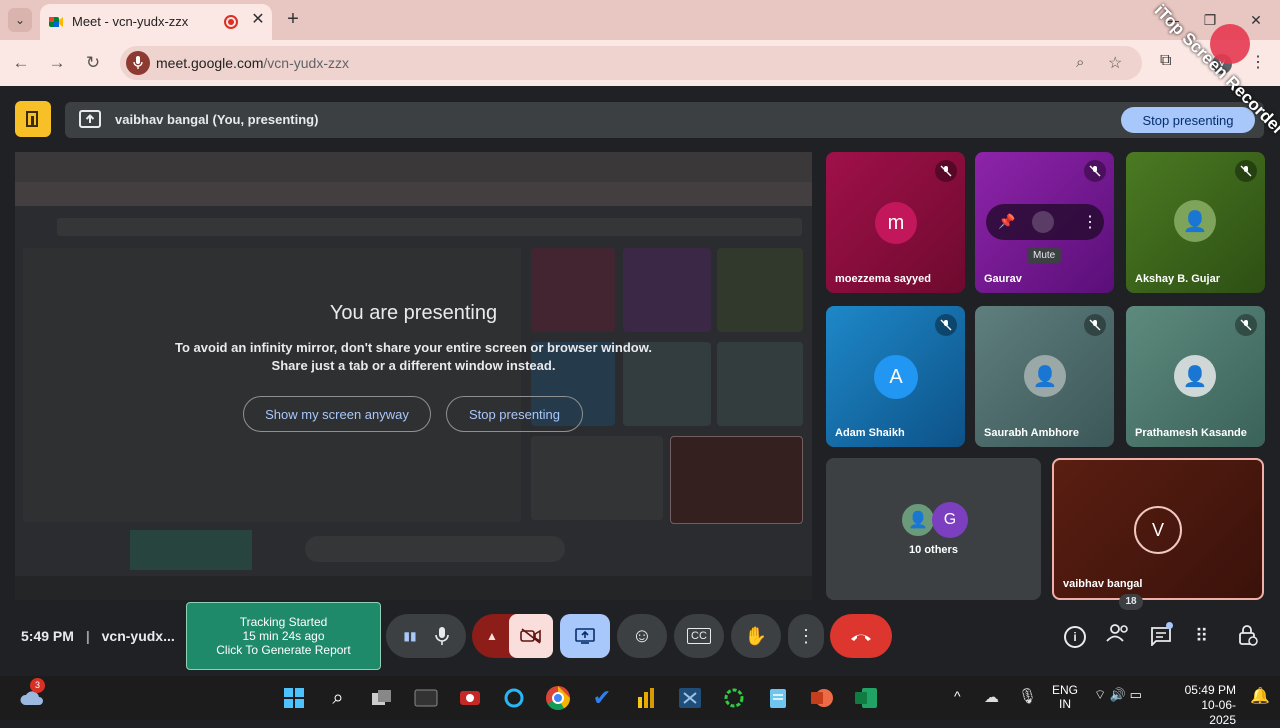 The width and height of the screenshot is (1280, 728). What do you see at coordinates (56, 22) in the screenshot?
I see `meet-favicon-icon` at bounding box center [56, 22].